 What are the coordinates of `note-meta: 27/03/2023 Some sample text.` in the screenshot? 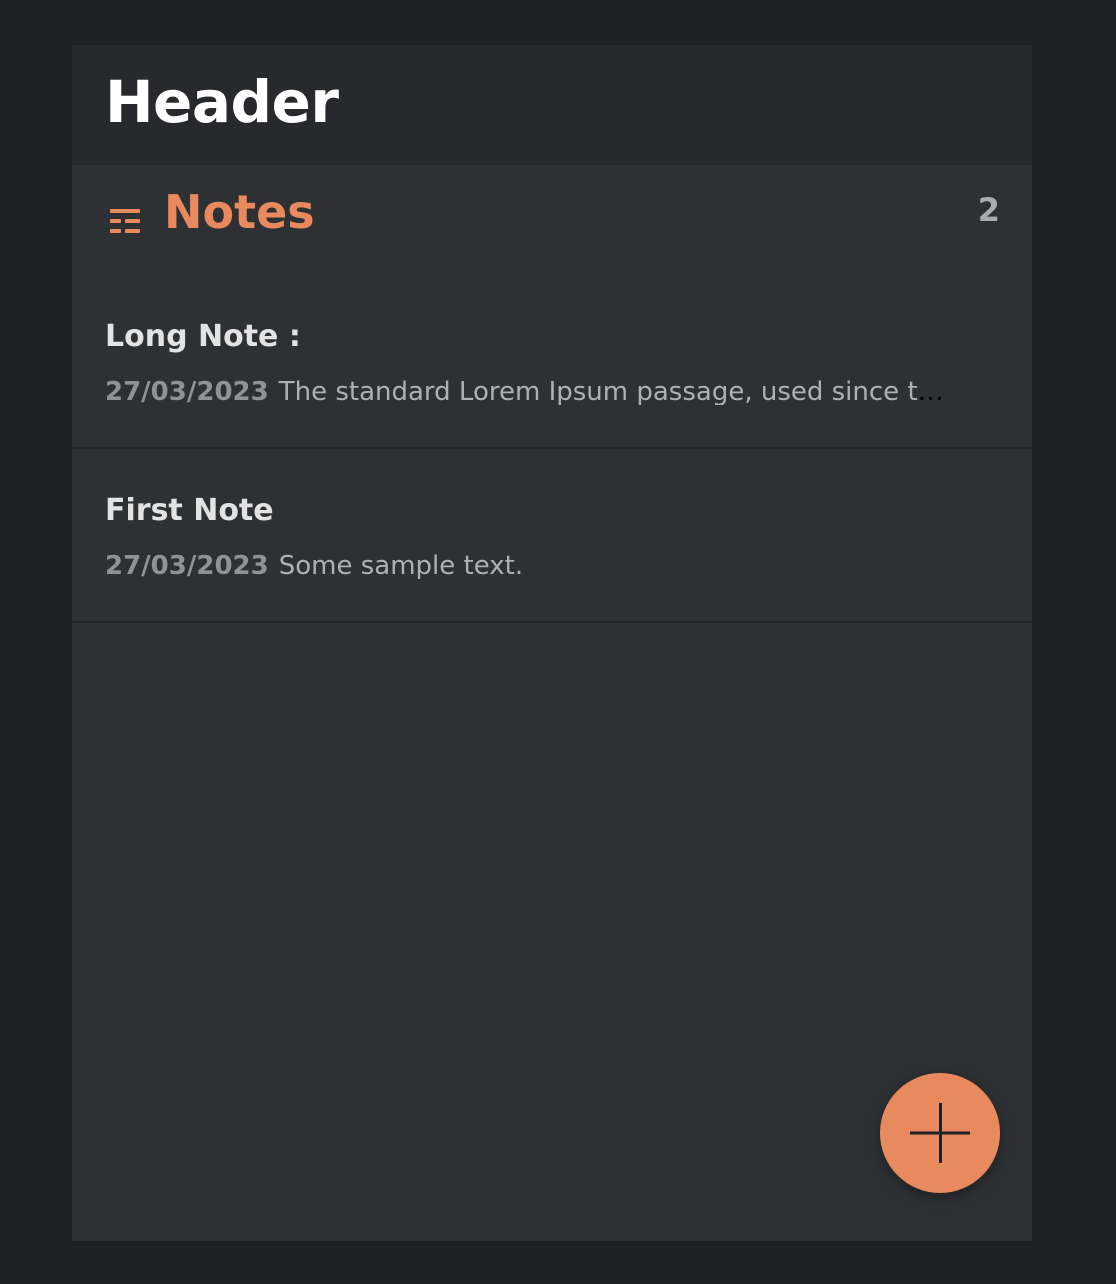 It's located at (530, 566).